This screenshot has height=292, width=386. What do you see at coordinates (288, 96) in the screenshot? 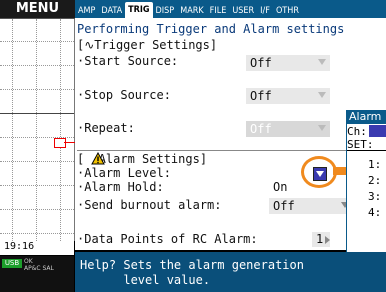
I see `stop-source-select: Off` at bounding box center [288, 96].